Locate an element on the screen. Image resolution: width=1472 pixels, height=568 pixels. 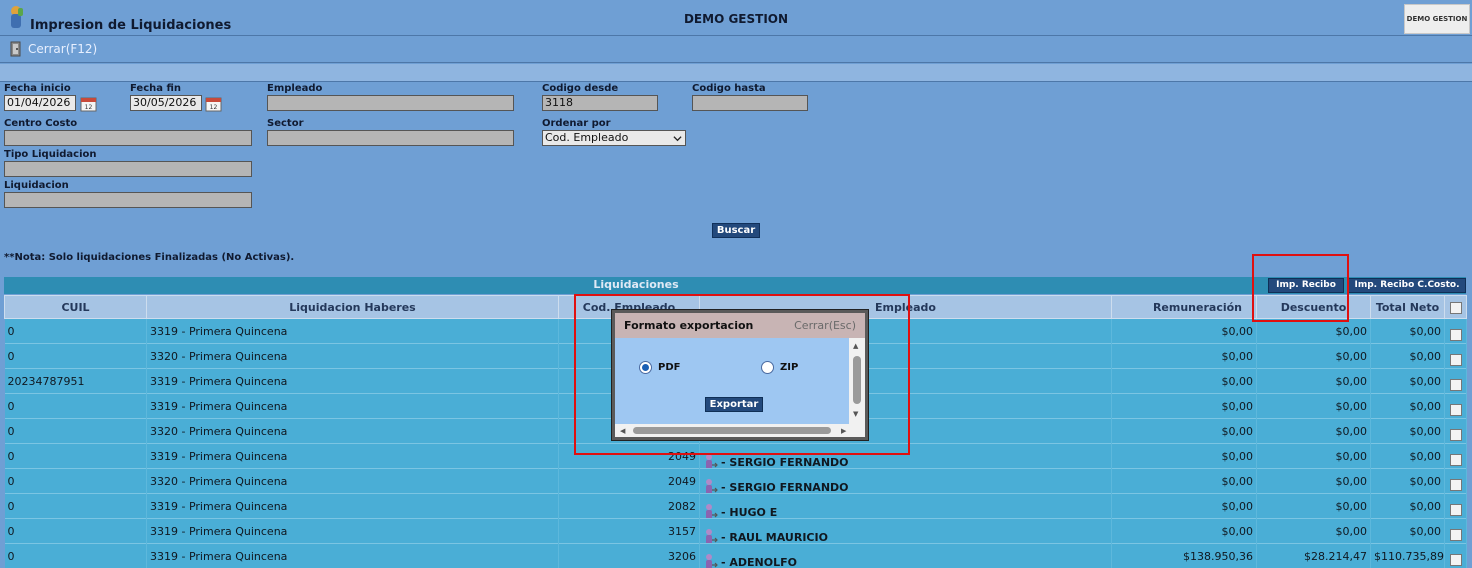
radio-zip-indicator is located at coordinates (767, 367).